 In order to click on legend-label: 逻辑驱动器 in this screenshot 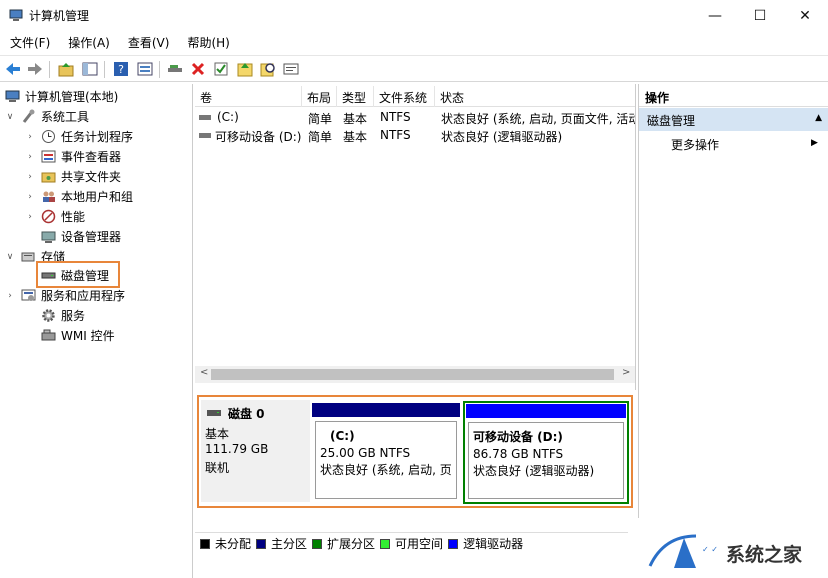, I will do `click(493, 544)`.